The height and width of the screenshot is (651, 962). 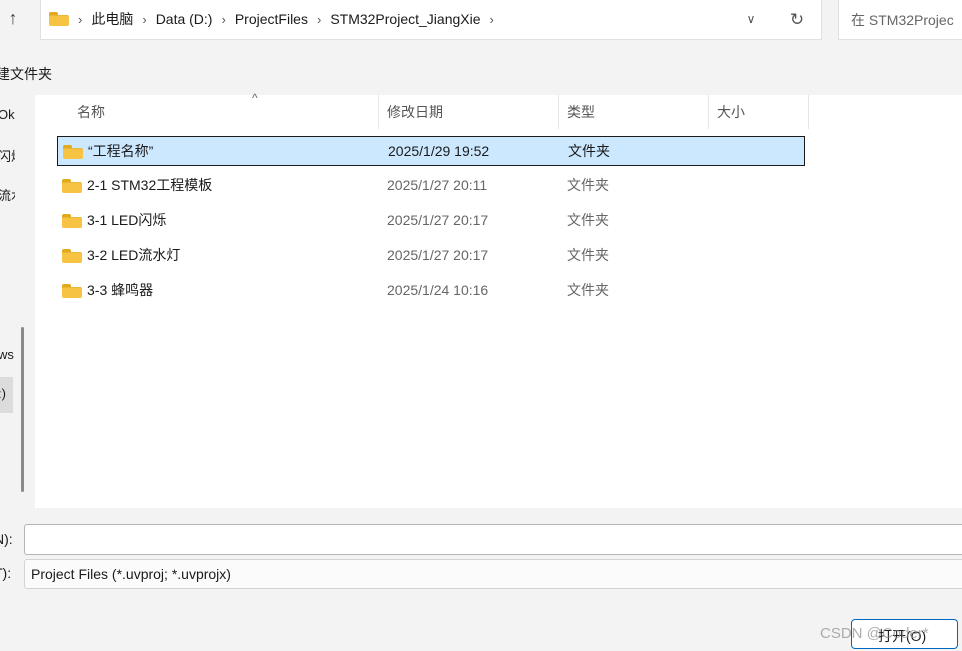 I want to click on column-header-size: 大小, so click(x=759, y=112).